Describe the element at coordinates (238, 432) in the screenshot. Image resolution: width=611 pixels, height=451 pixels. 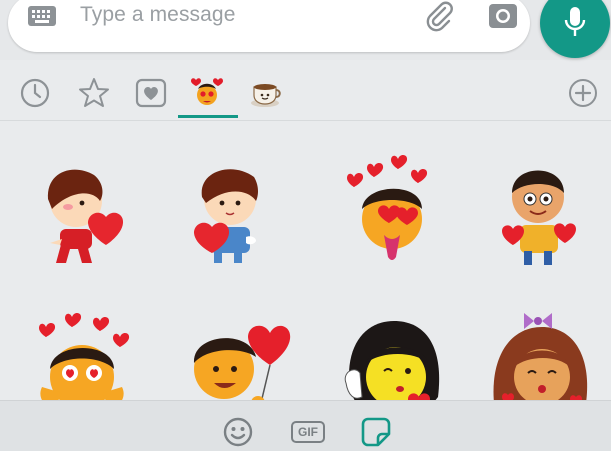
I see `emoji-face-icon` at that location.